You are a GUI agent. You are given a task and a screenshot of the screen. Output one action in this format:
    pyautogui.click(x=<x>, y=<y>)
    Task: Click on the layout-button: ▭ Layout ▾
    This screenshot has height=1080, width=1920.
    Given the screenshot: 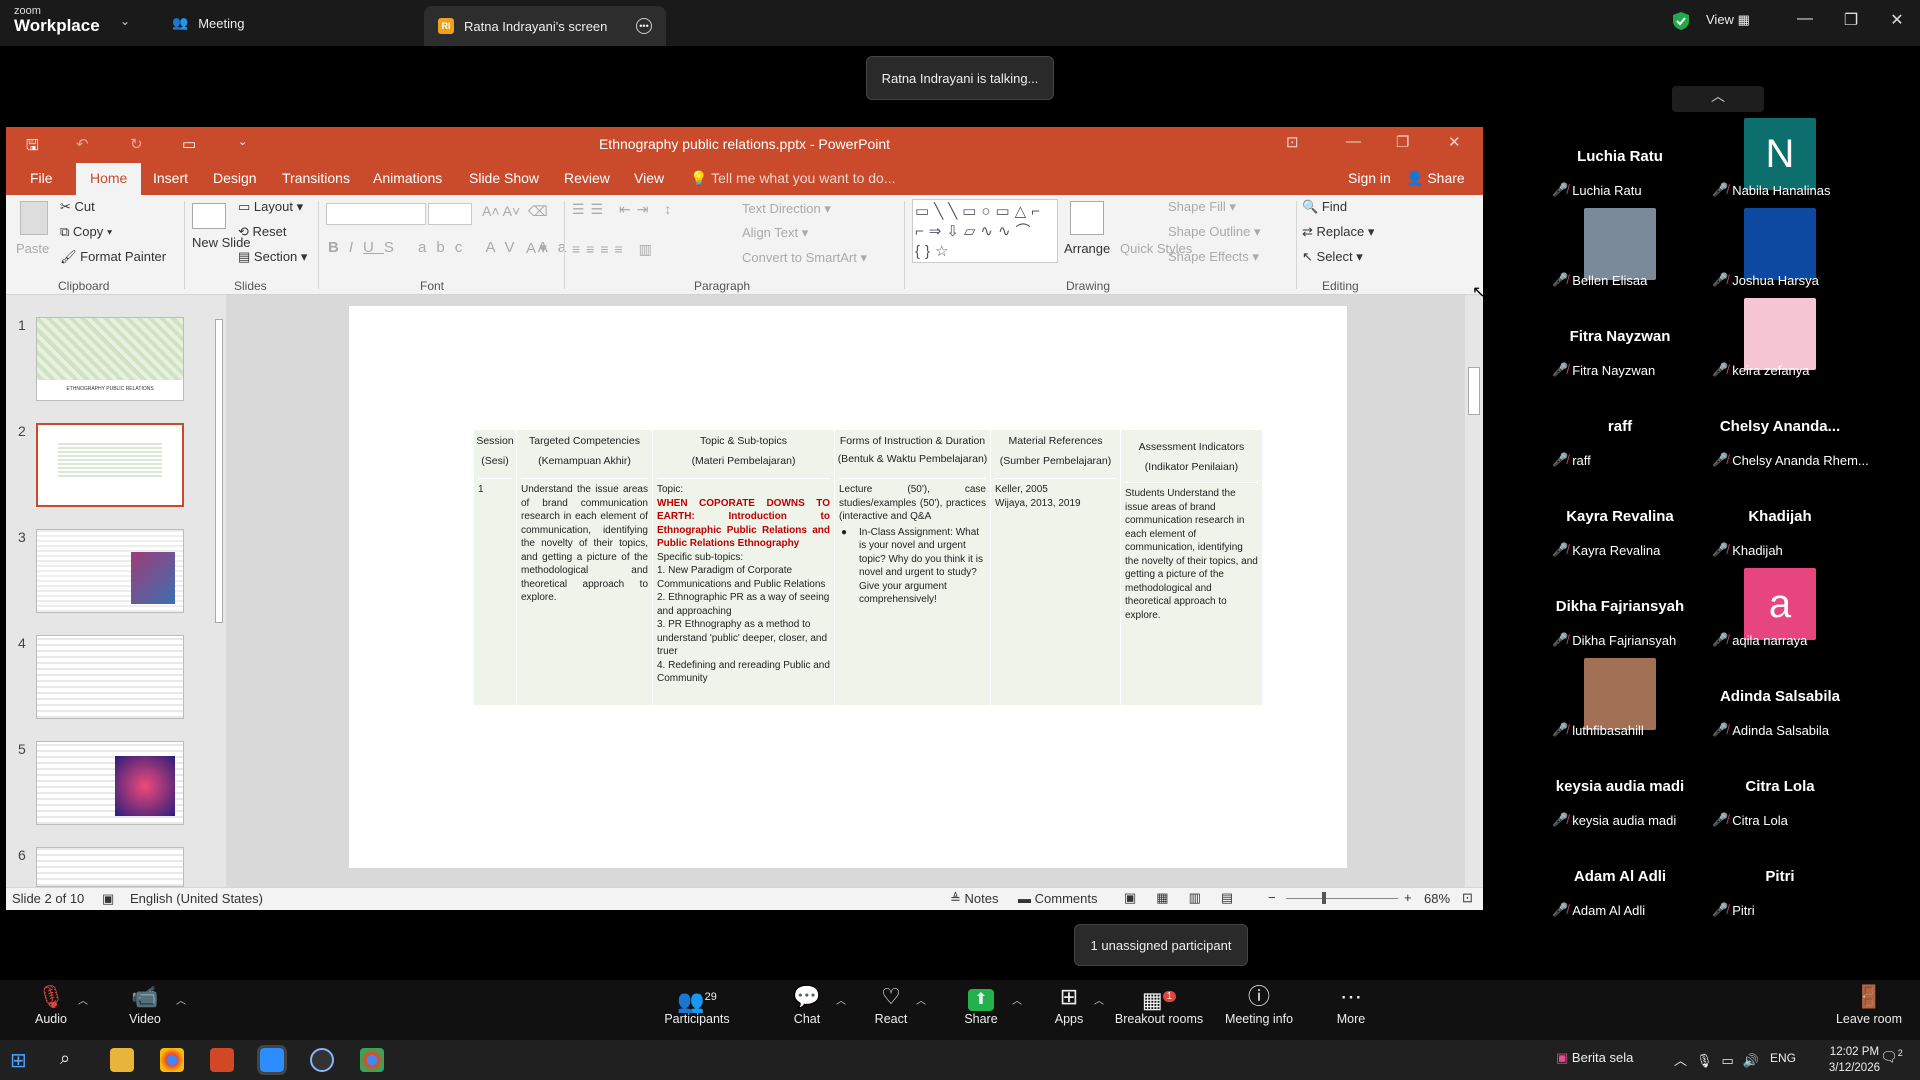 What is the action you would take?
    pyautogui.click(x=270, y=207)
    